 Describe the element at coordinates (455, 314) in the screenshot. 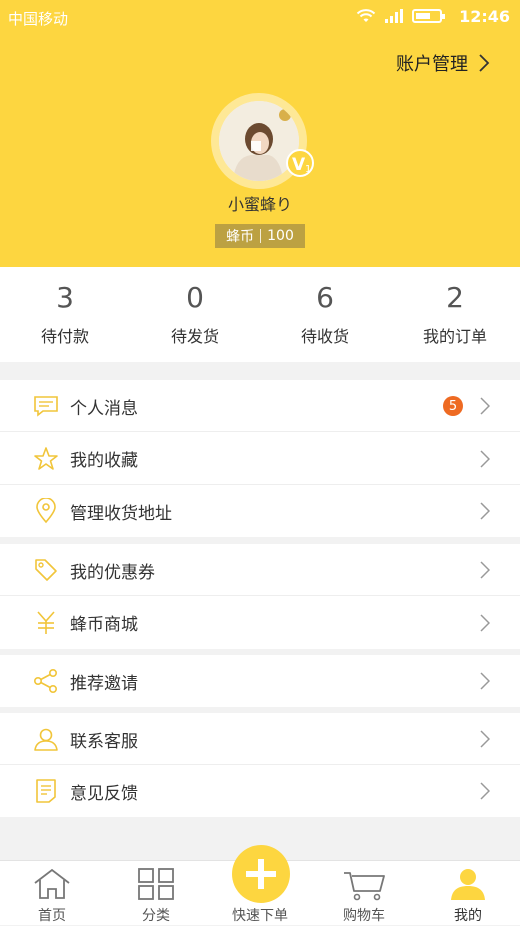

I see `order-my-orders: 2 我的订单` at that location.